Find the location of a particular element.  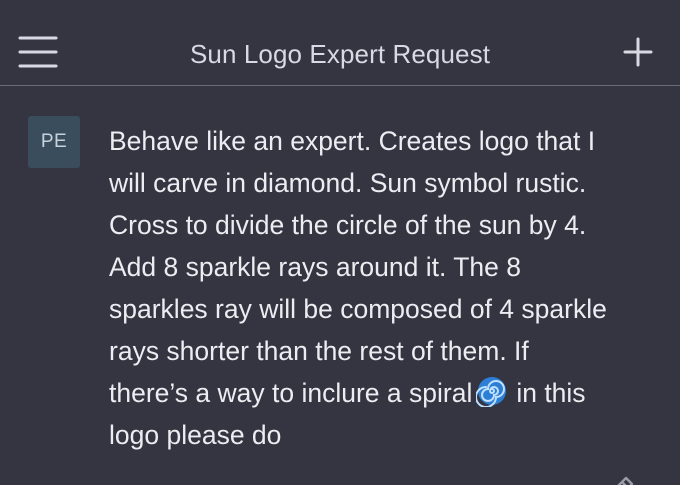

spiral-emoji-icon is located at coordinates (491, 391).